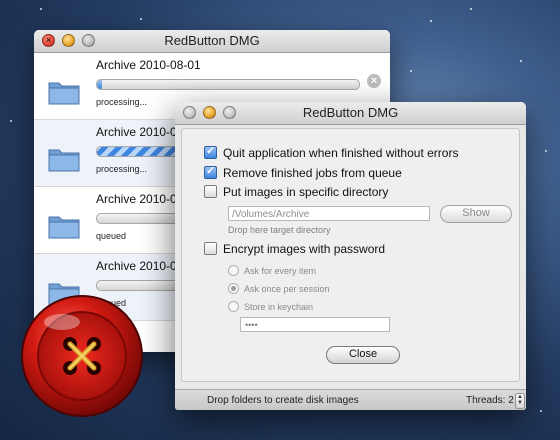 The height and width of the screenshot is (440, 560). What do you see at coordinates (287, 289) in the screenshot?
I see `radio-label: Ask once per session` at bounding box center [287, 289].